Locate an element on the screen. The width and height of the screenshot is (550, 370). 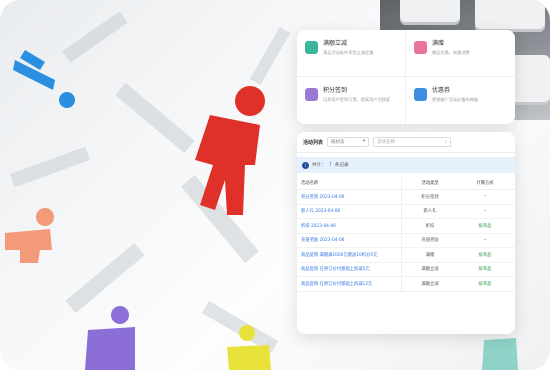
activity-type: 折扣 is located at coordinates (429, 226).